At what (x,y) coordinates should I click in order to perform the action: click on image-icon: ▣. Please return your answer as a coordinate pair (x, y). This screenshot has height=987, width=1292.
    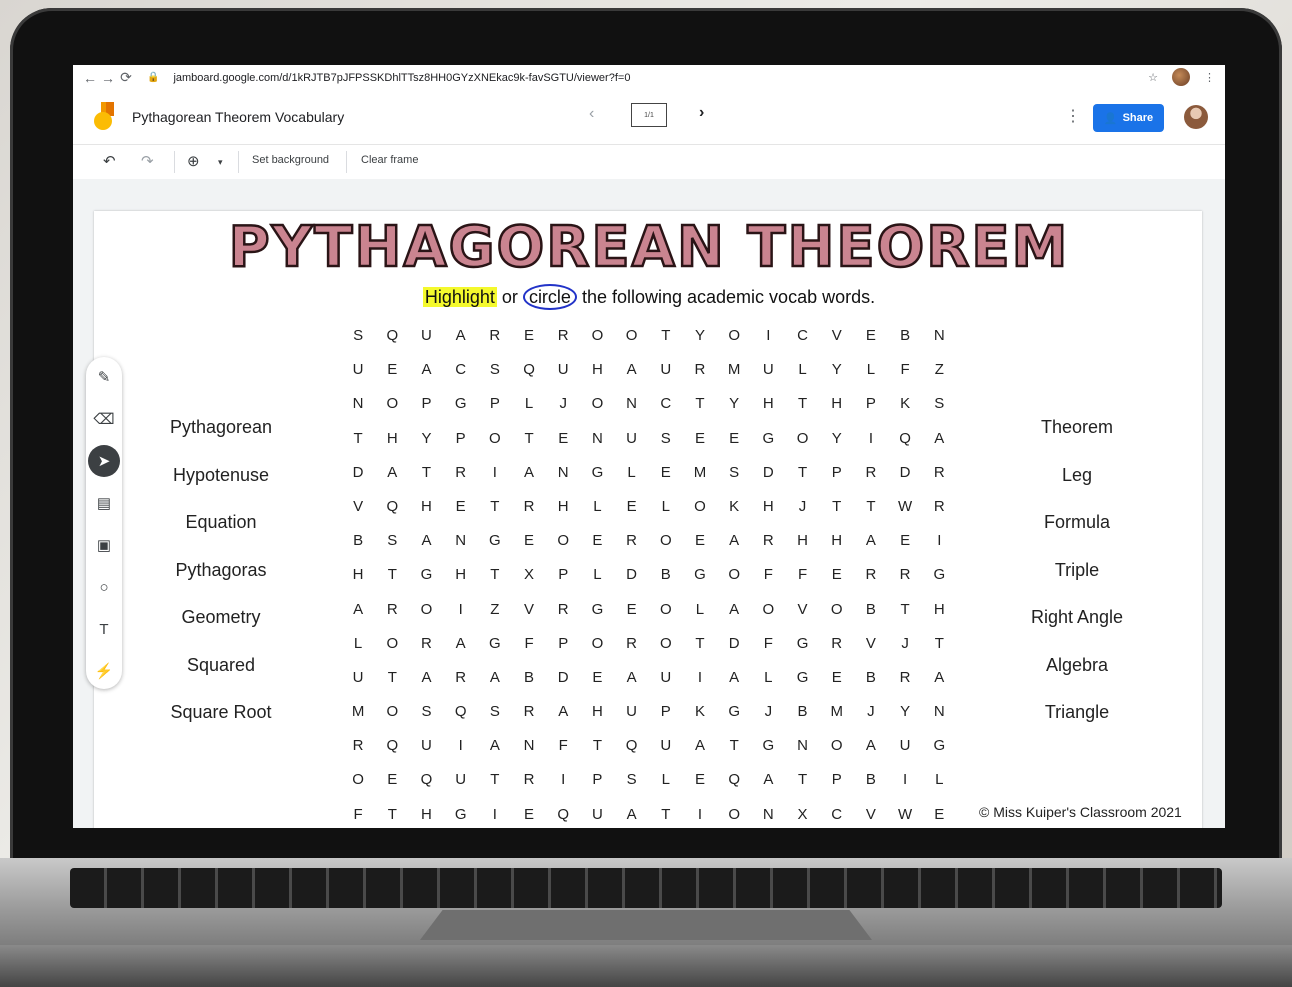
    Looking at the image, I should click on (104, 545).